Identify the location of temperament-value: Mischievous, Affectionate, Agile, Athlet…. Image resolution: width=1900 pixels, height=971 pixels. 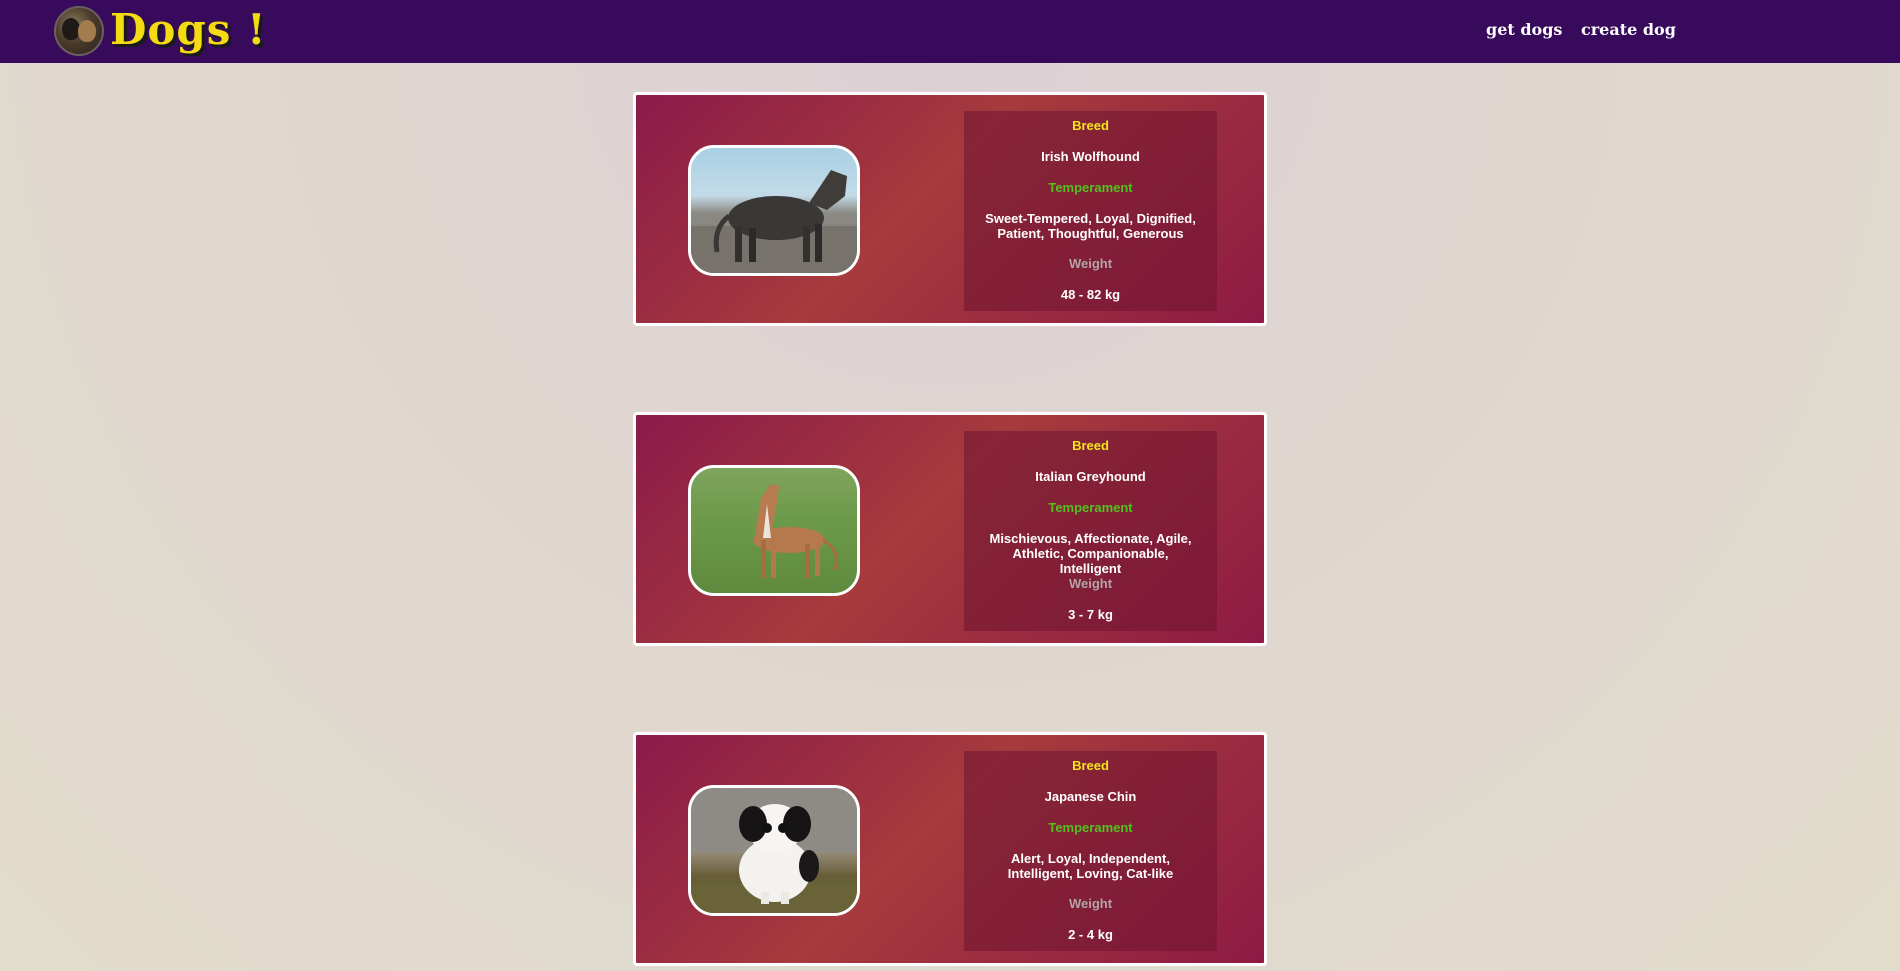
(1090, 553).